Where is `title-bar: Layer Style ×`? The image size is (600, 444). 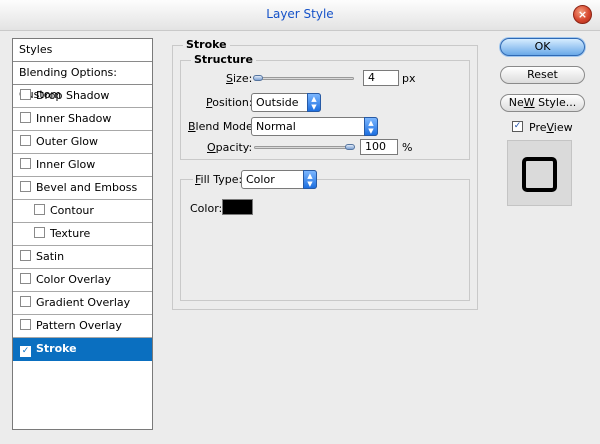
title-bar: Layer Style × is located at coordinates (300, 15).